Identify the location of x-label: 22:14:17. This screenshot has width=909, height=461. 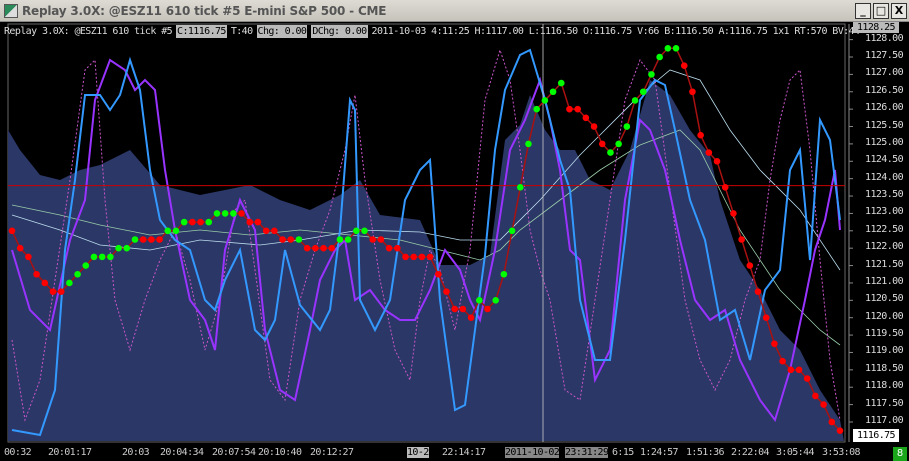
(464, 452).